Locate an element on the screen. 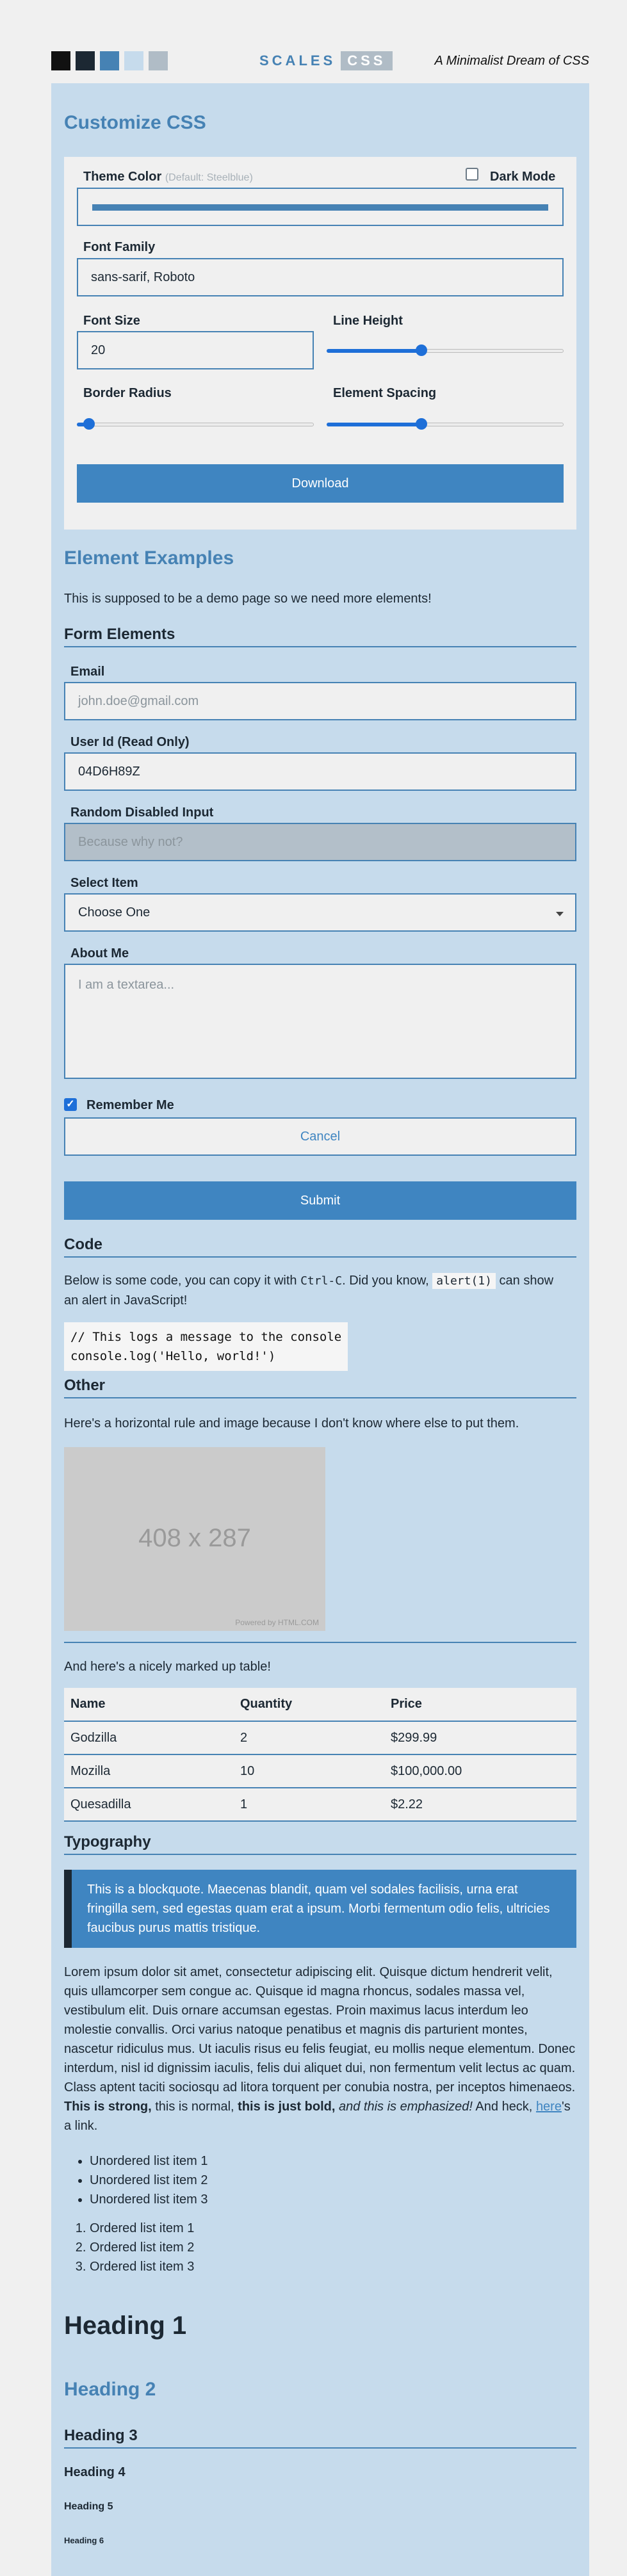 Image resolution: width=627 pixels, height=2576 pixels. theme-color-hint: (Default: Steelblue) is located at coordinates (209, 177).